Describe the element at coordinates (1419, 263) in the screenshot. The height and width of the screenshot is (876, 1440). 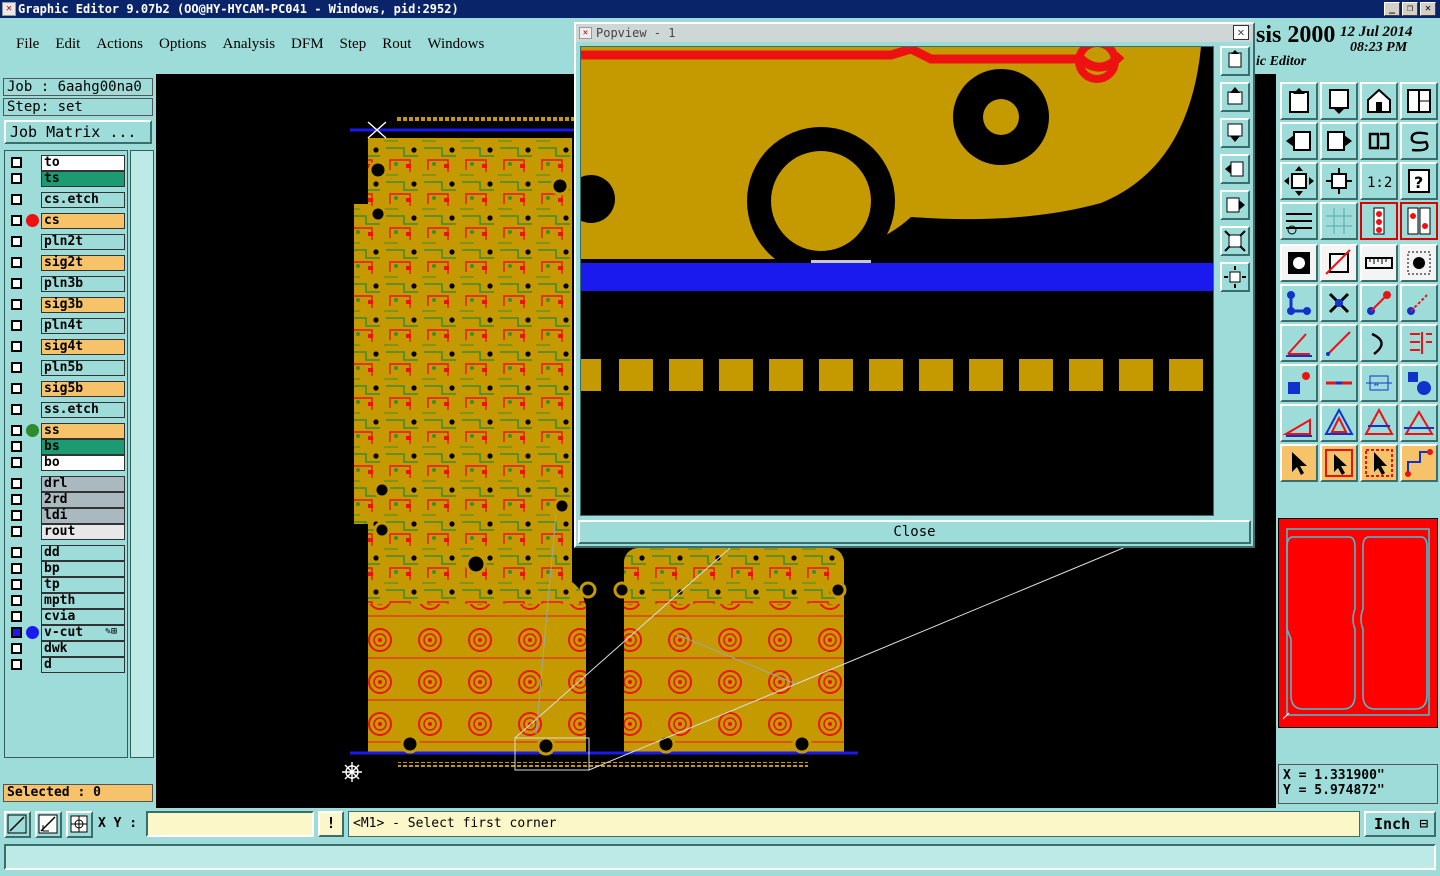
I see `pad-view-icon` at that location.